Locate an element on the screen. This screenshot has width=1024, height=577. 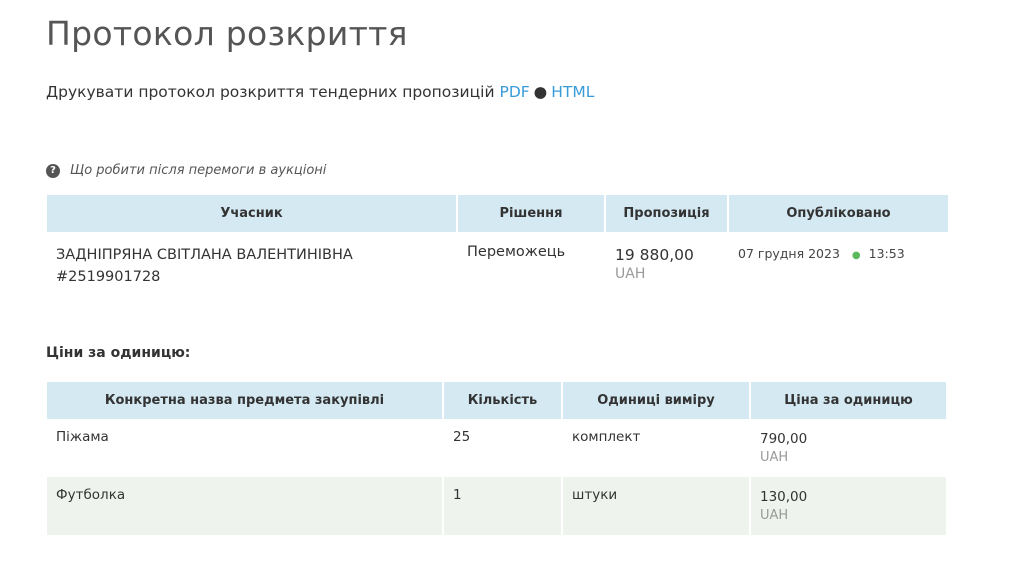
help-link-text: Що робити після перемоги в аукціоні is located at coordinates (198, 170).